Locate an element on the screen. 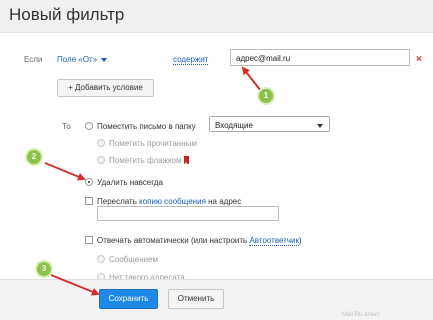  annotation-marker-1: 1 is located at coordinates (266, 96).